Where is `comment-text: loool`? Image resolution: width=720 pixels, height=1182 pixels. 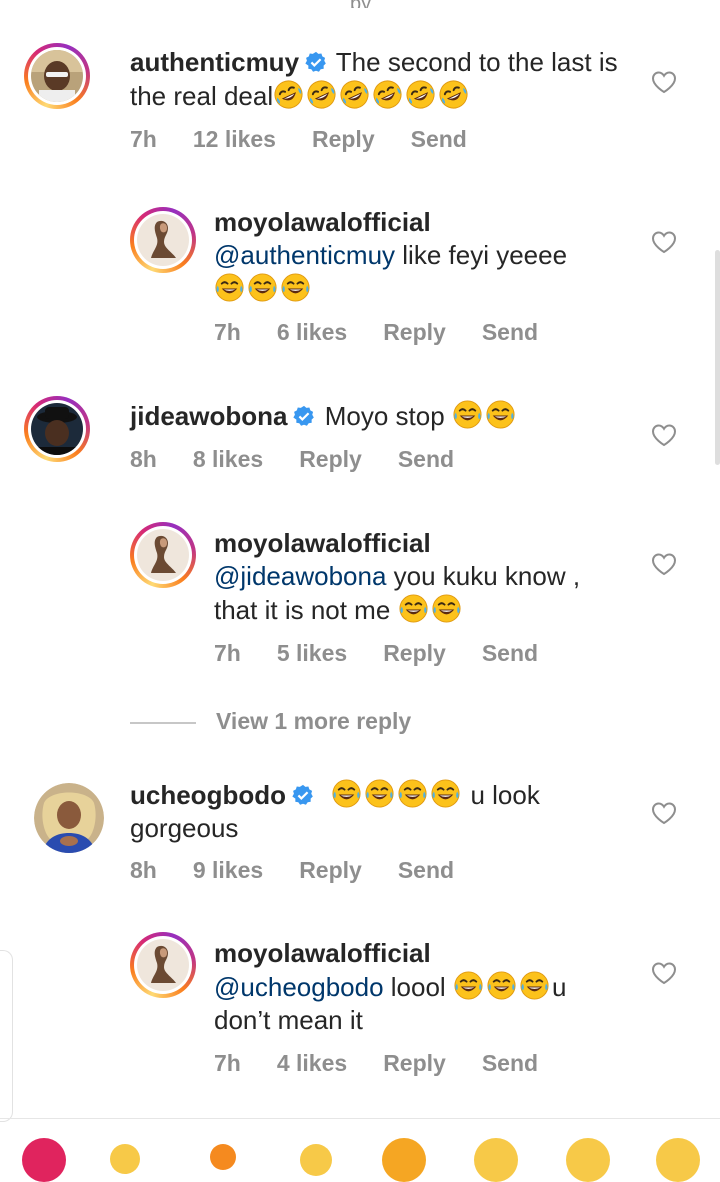
comment-text: loool is located at coordinates (414, 987).